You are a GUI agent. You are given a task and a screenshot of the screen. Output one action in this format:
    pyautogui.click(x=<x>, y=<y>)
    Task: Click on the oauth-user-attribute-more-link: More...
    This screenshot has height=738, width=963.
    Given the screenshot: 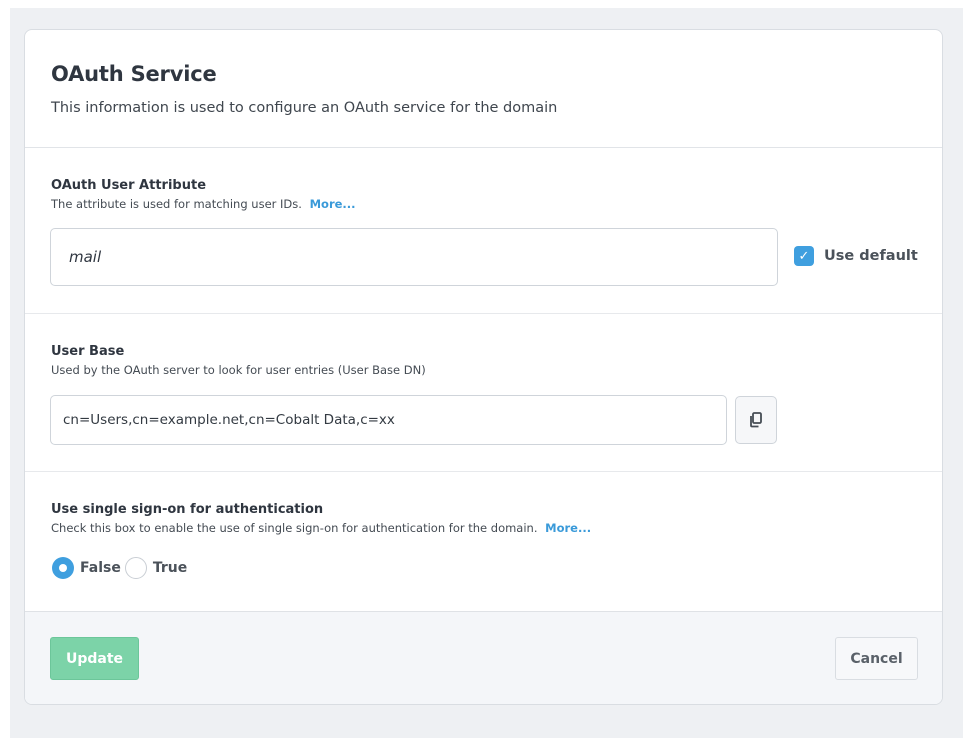 What is the action you would take?
    pyautogui.click(x=333, y=204)
    